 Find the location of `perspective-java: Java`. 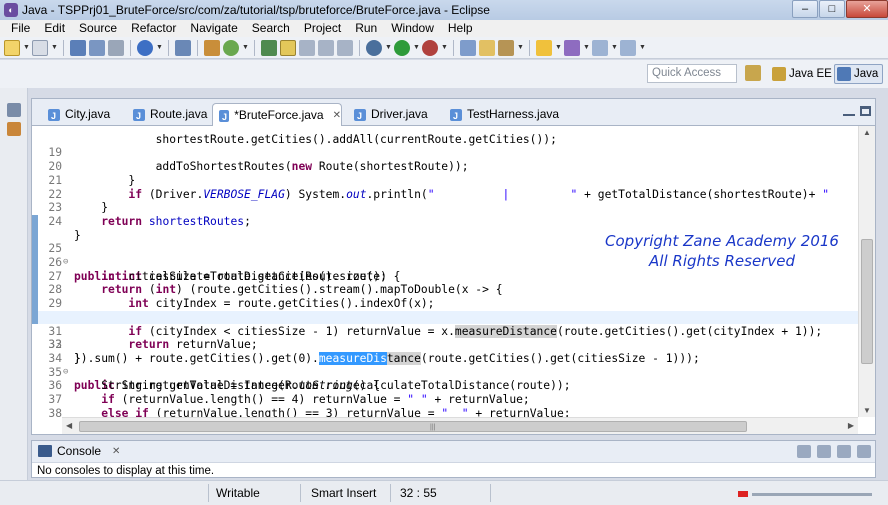

perspective-java: Java is located at coordinates (859, 74).